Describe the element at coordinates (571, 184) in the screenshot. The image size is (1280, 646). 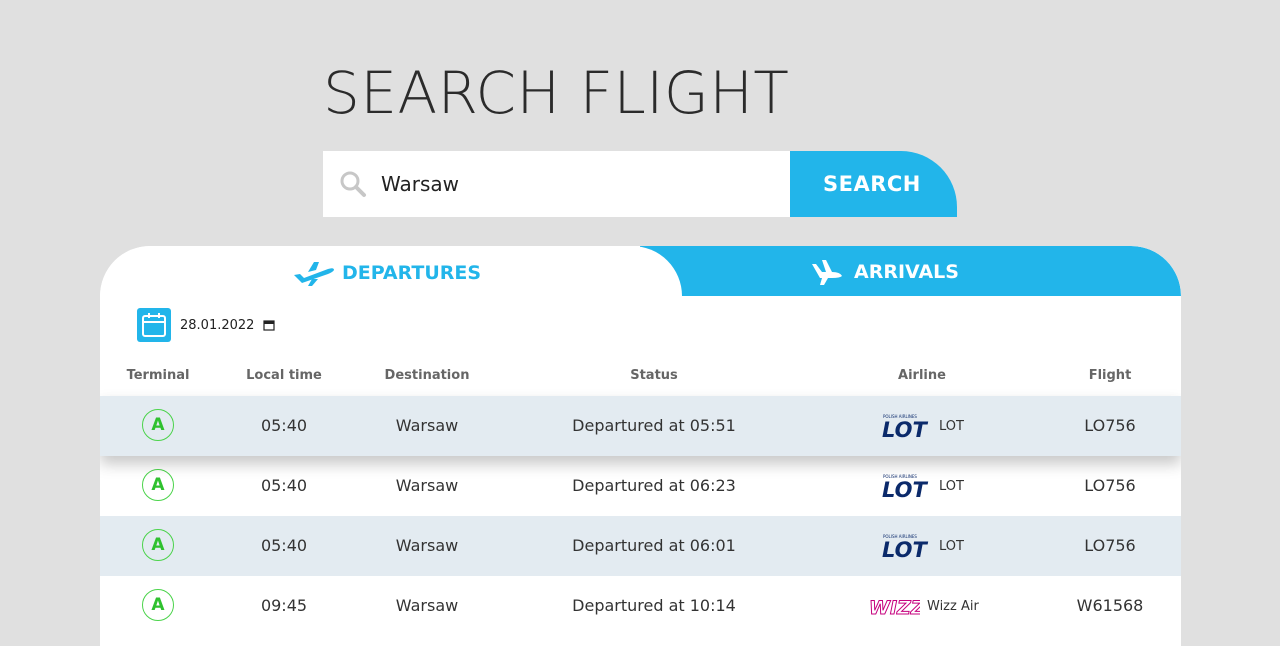
I see `search-input` at that location.